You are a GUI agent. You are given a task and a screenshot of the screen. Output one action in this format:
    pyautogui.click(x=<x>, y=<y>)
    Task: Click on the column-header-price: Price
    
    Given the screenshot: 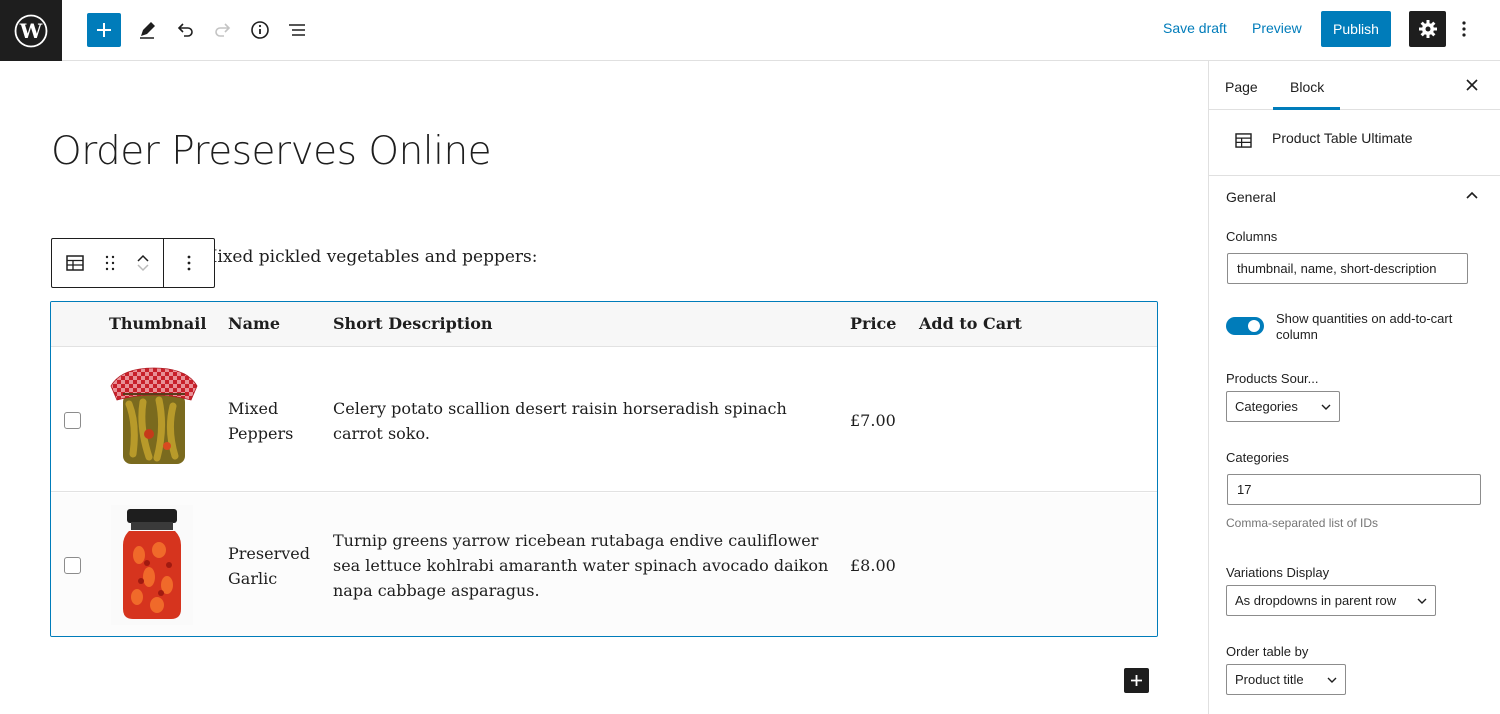 What is the action you would take?
    pyautogui.click(x=873, y=323)
    